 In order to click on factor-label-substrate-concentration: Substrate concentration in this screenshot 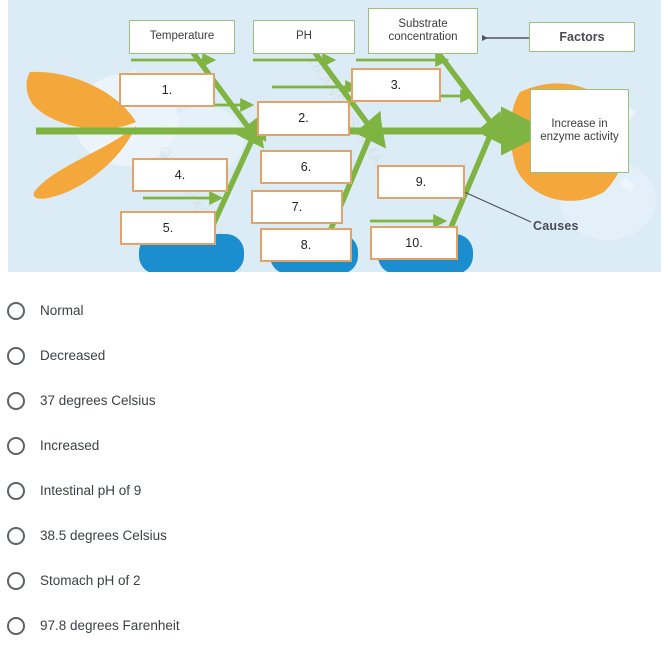, I will do `click(423, 30)`.